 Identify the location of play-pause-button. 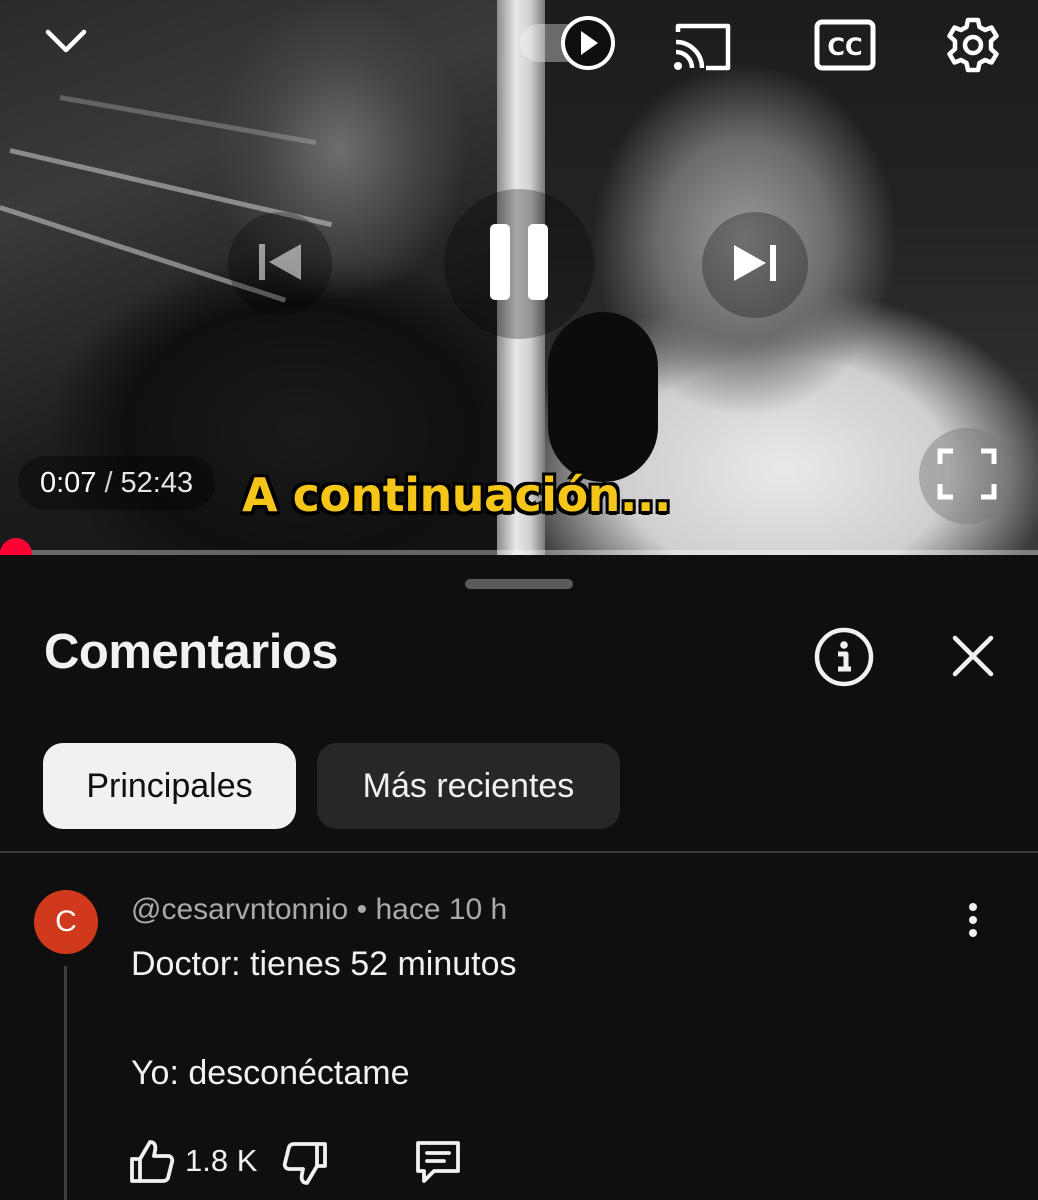
(519, 264).